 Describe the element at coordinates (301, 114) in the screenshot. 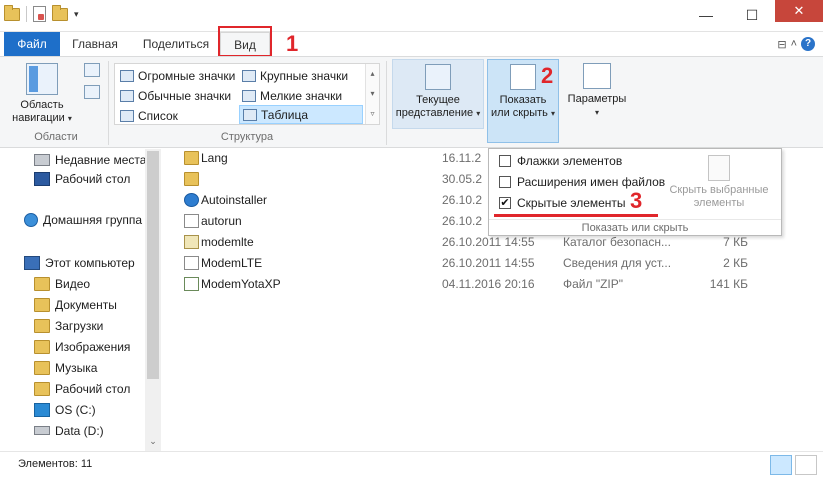

I see `layout-details: Таблица` at that location.